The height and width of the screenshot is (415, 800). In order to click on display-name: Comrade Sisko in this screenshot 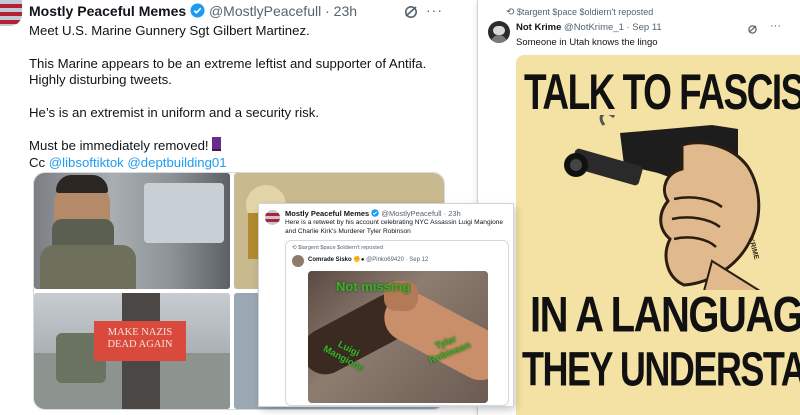, I will do `click(330, 260)`.